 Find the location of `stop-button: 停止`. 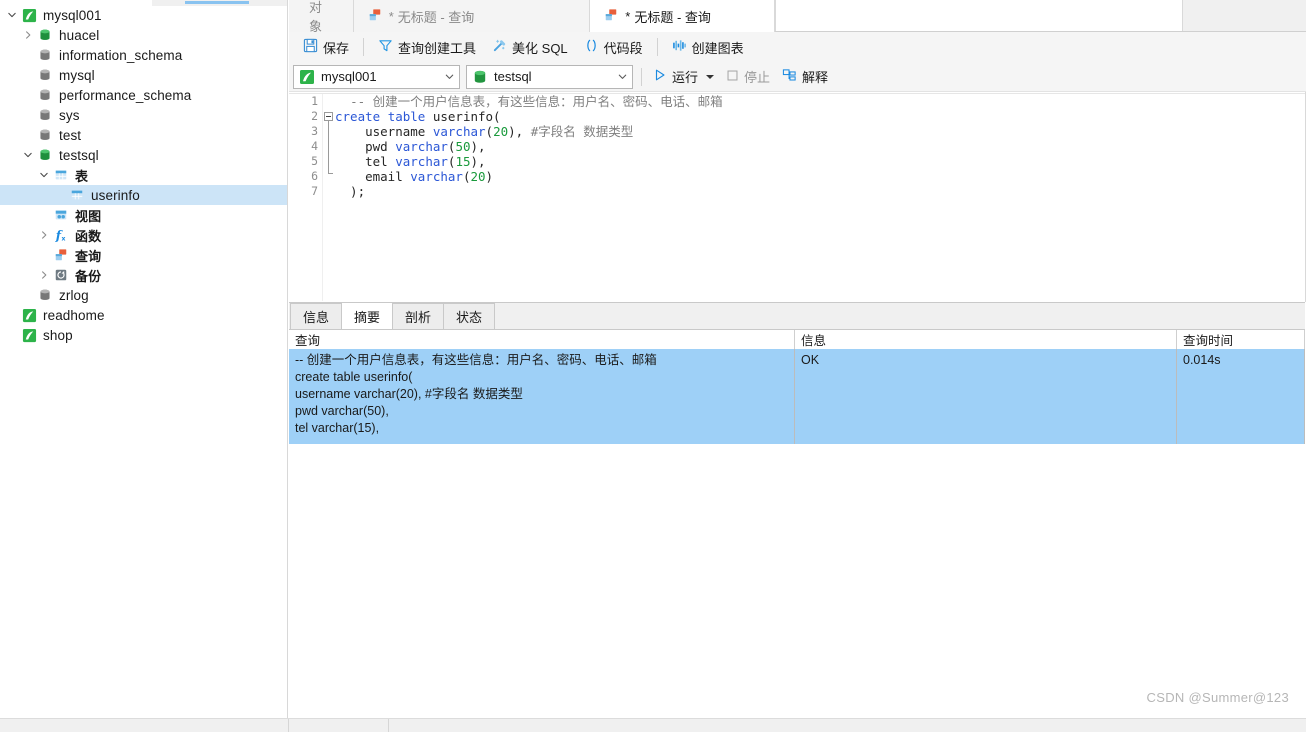

stop-button: 停止 is located at coordinates (747, 77).